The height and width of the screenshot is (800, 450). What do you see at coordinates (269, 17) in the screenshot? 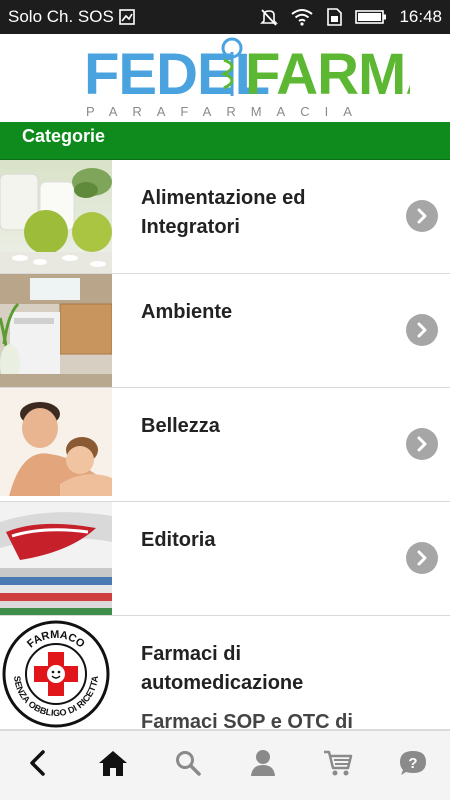
I see `mute-icon` at bounding box center [269, 17].